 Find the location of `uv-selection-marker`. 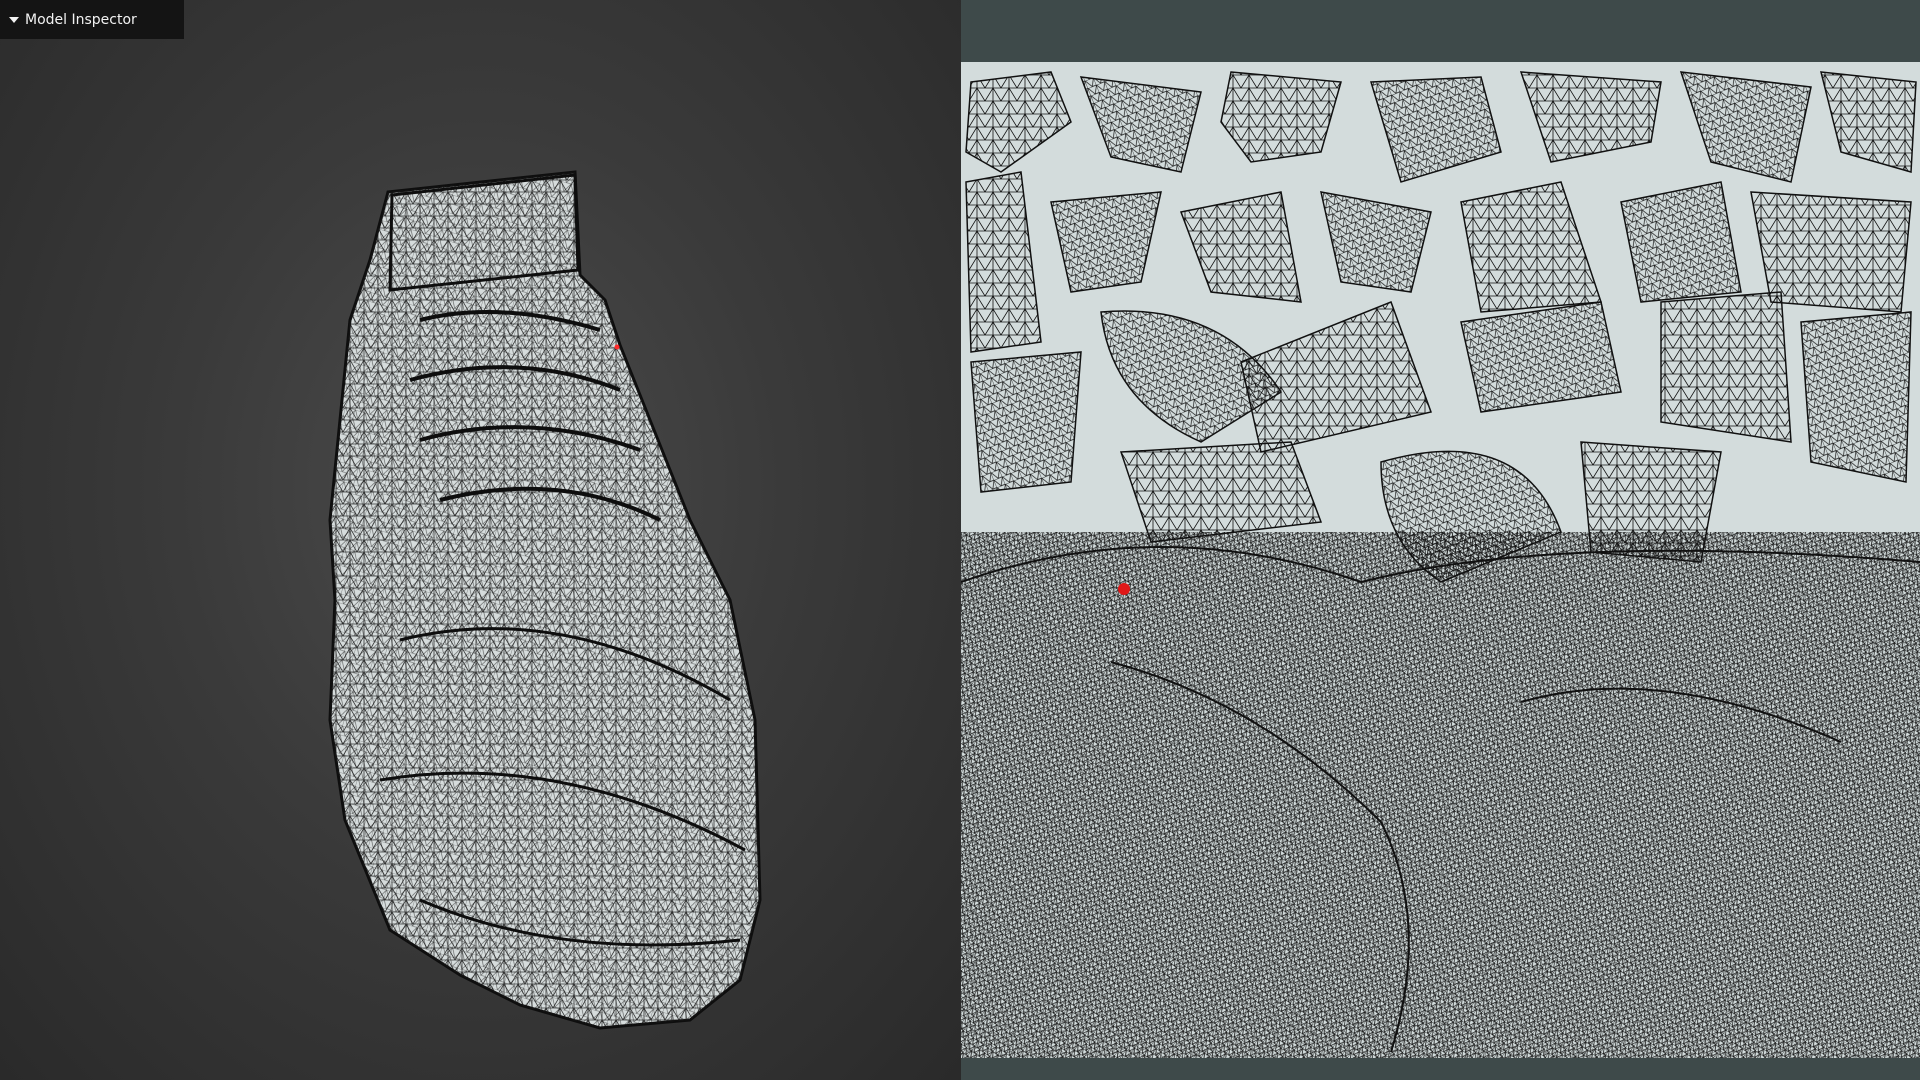

uv-selection-marker is located at coordinates (1124, 589).